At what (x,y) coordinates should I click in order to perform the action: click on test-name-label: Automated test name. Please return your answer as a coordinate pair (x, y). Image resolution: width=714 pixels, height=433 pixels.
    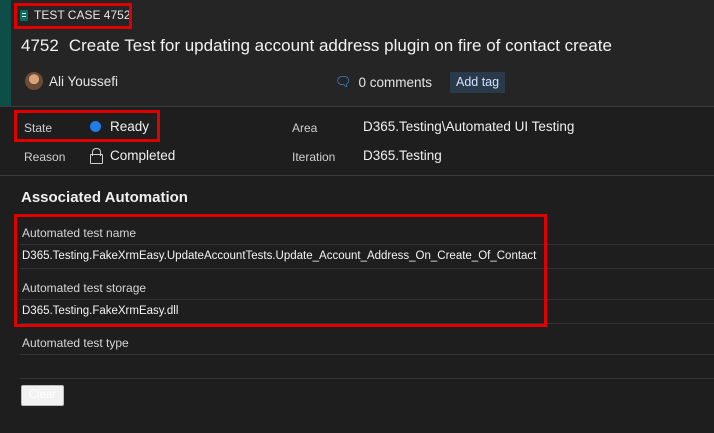
    Looking at the image, I should click on (79, 233).